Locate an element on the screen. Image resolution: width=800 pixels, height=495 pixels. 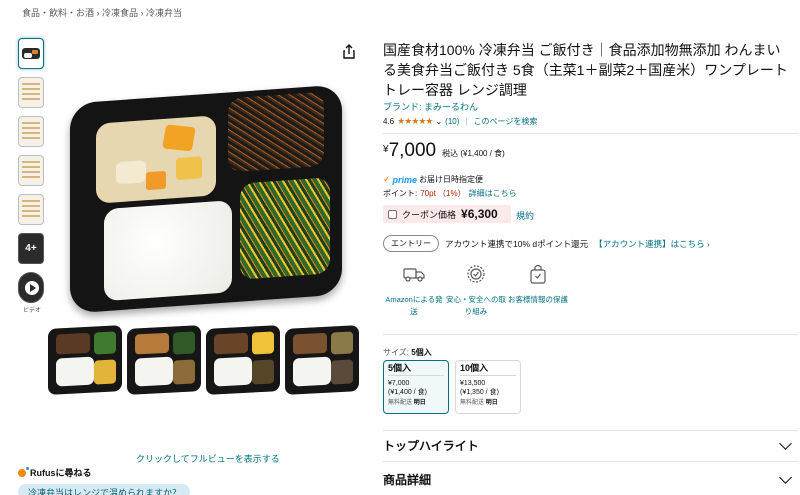
size-selected-value: 5個入 is located at coordinates (421, 352).